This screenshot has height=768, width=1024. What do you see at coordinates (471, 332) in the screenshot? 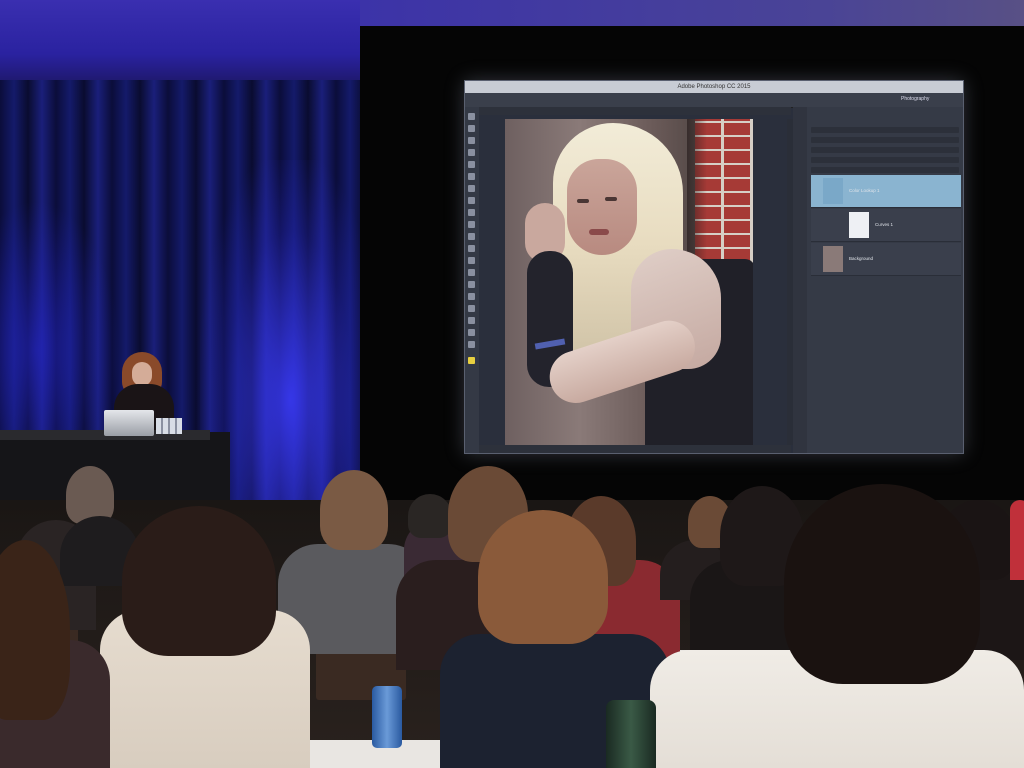
I see `hand-tool-icon` at bounding box center [471, 332].